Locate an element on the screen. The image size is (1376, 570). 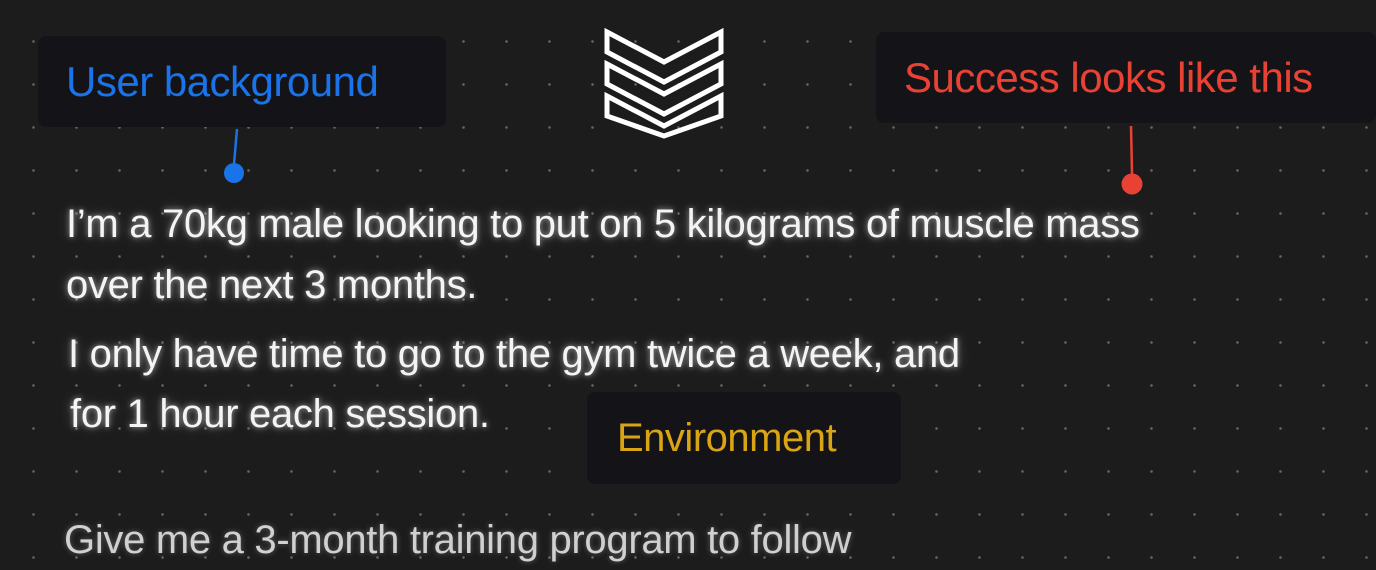
user-background-label-box: User background is located at coordinates (242, 81).